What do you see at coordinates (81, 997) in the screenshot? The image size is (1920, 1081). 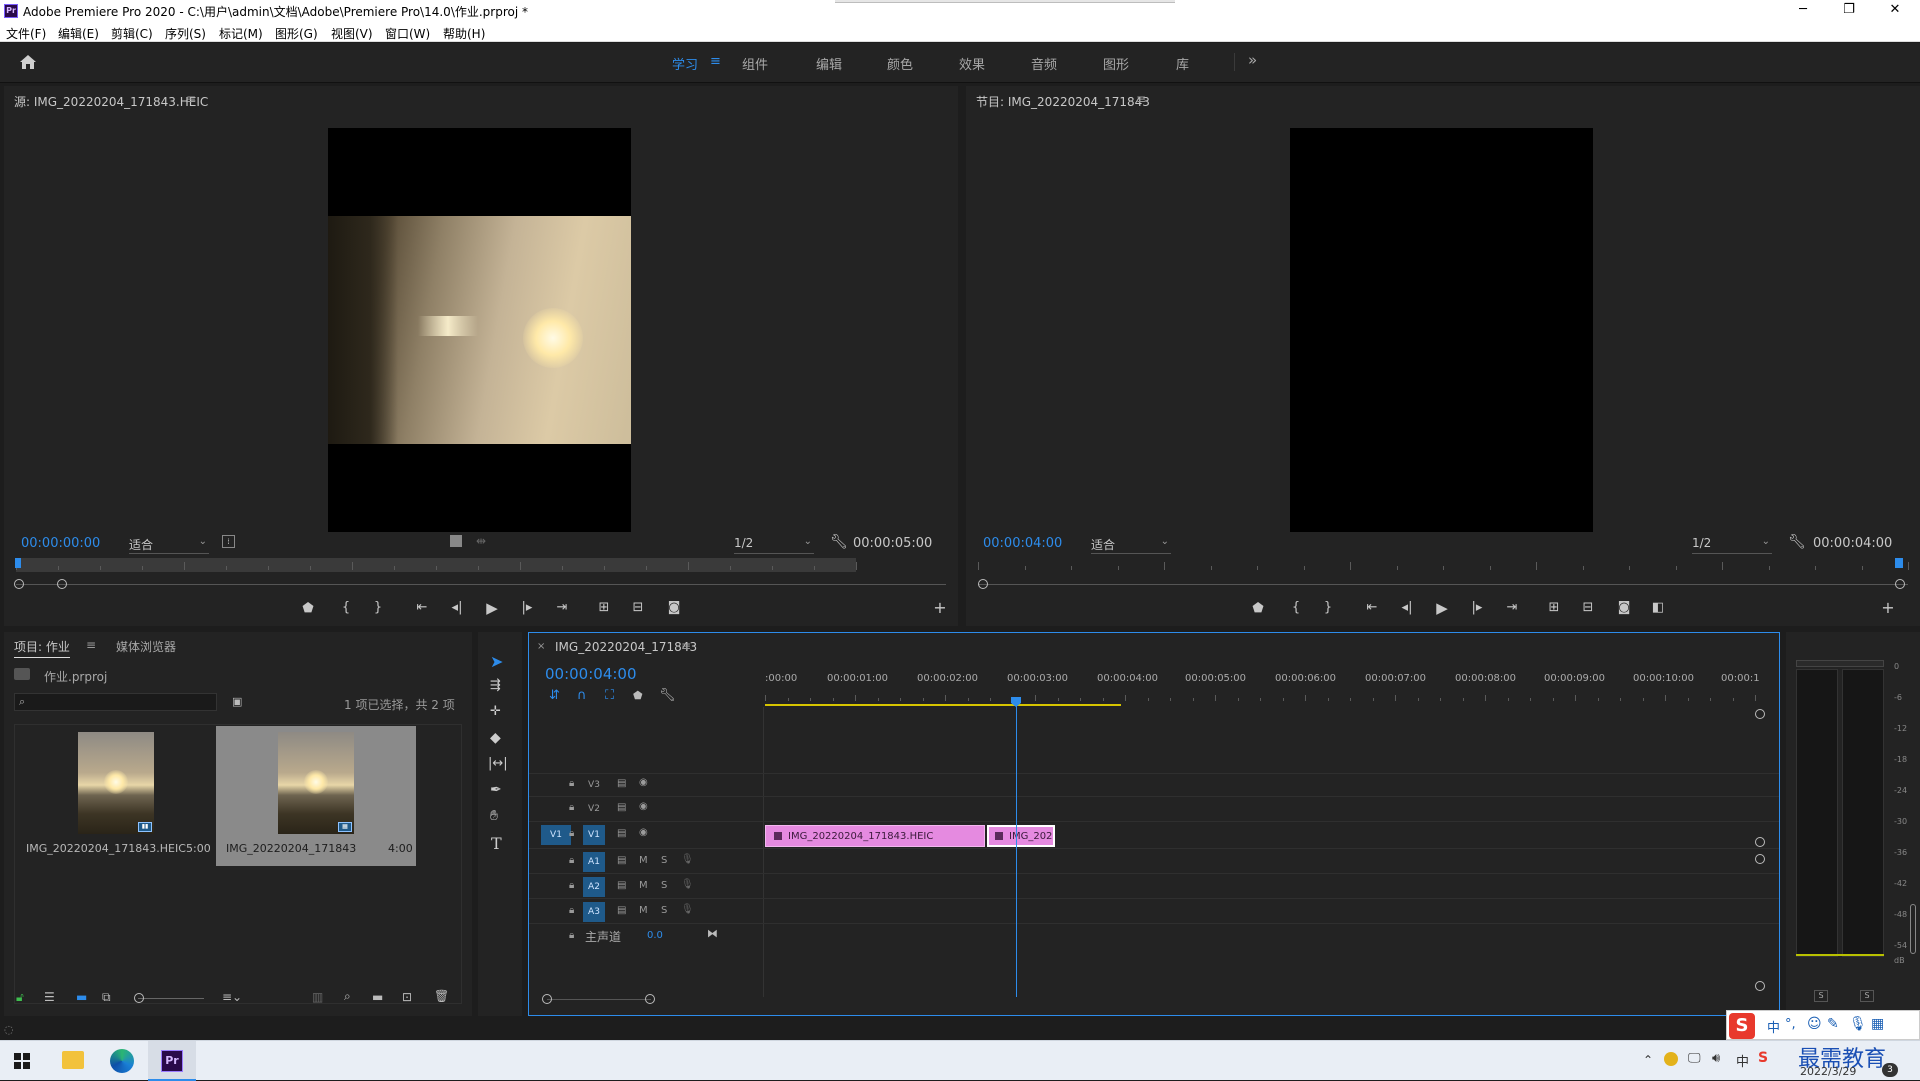 I see `icon-view-icon: ▬` at bounding box center [81, 997].